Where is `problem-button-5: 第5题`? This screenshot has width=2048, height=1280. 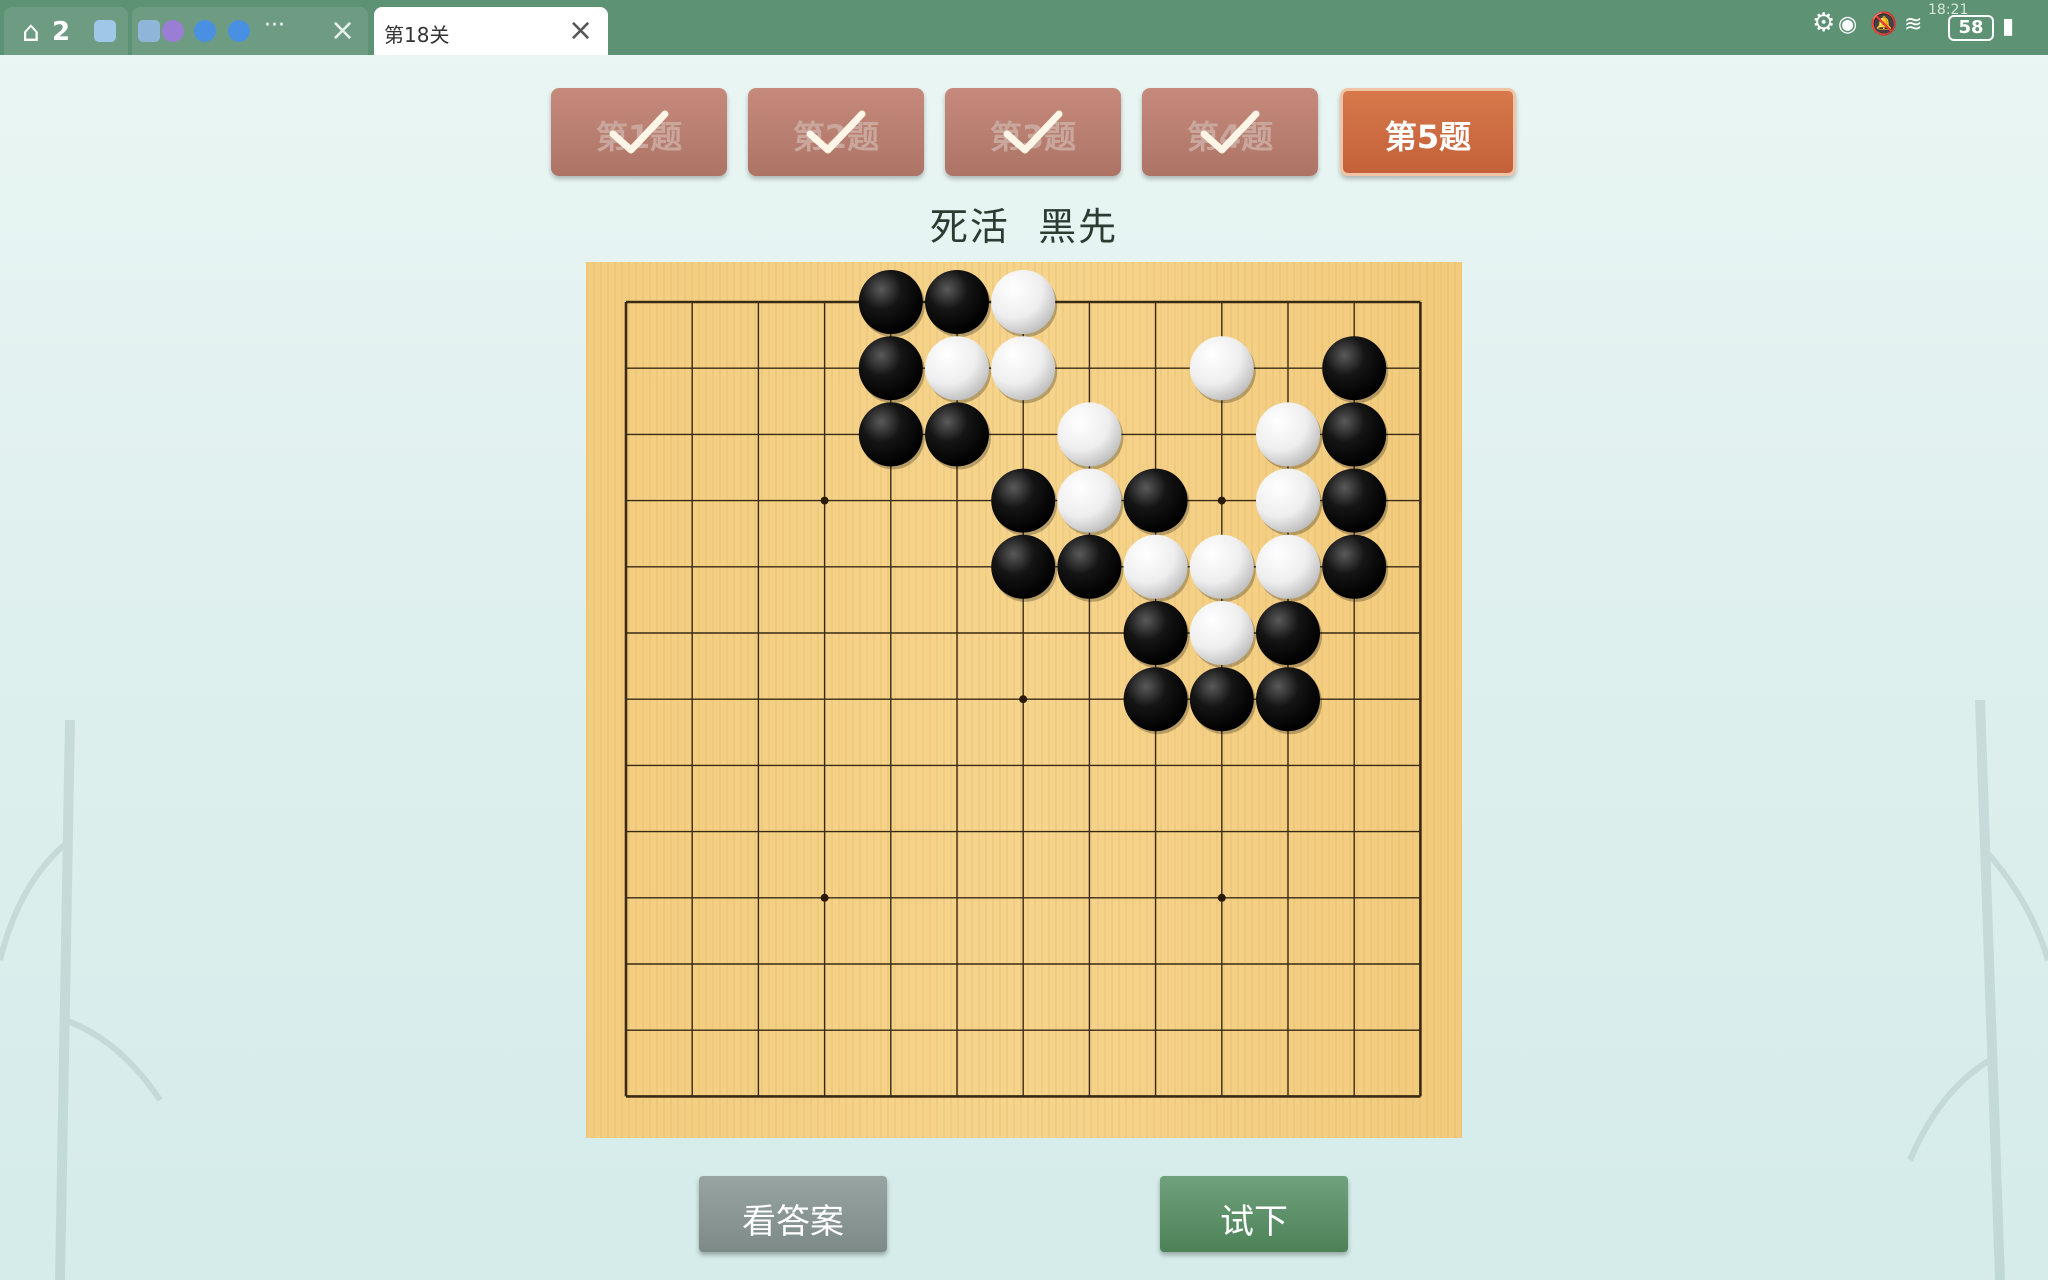
problem-button-5: 第5题 is located at coordinates (1428, 132).